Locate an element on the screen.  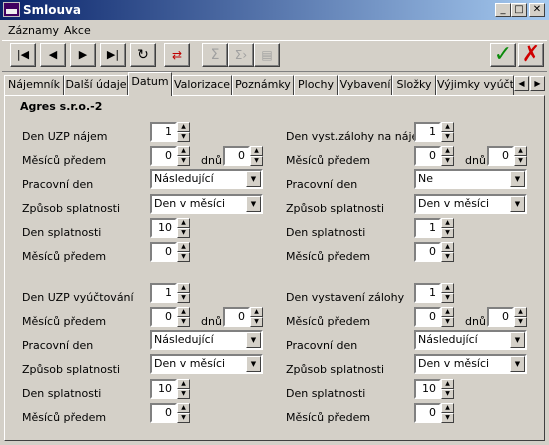
den-splatnosti-r-input: 1 is located at coordinates (427, 228).